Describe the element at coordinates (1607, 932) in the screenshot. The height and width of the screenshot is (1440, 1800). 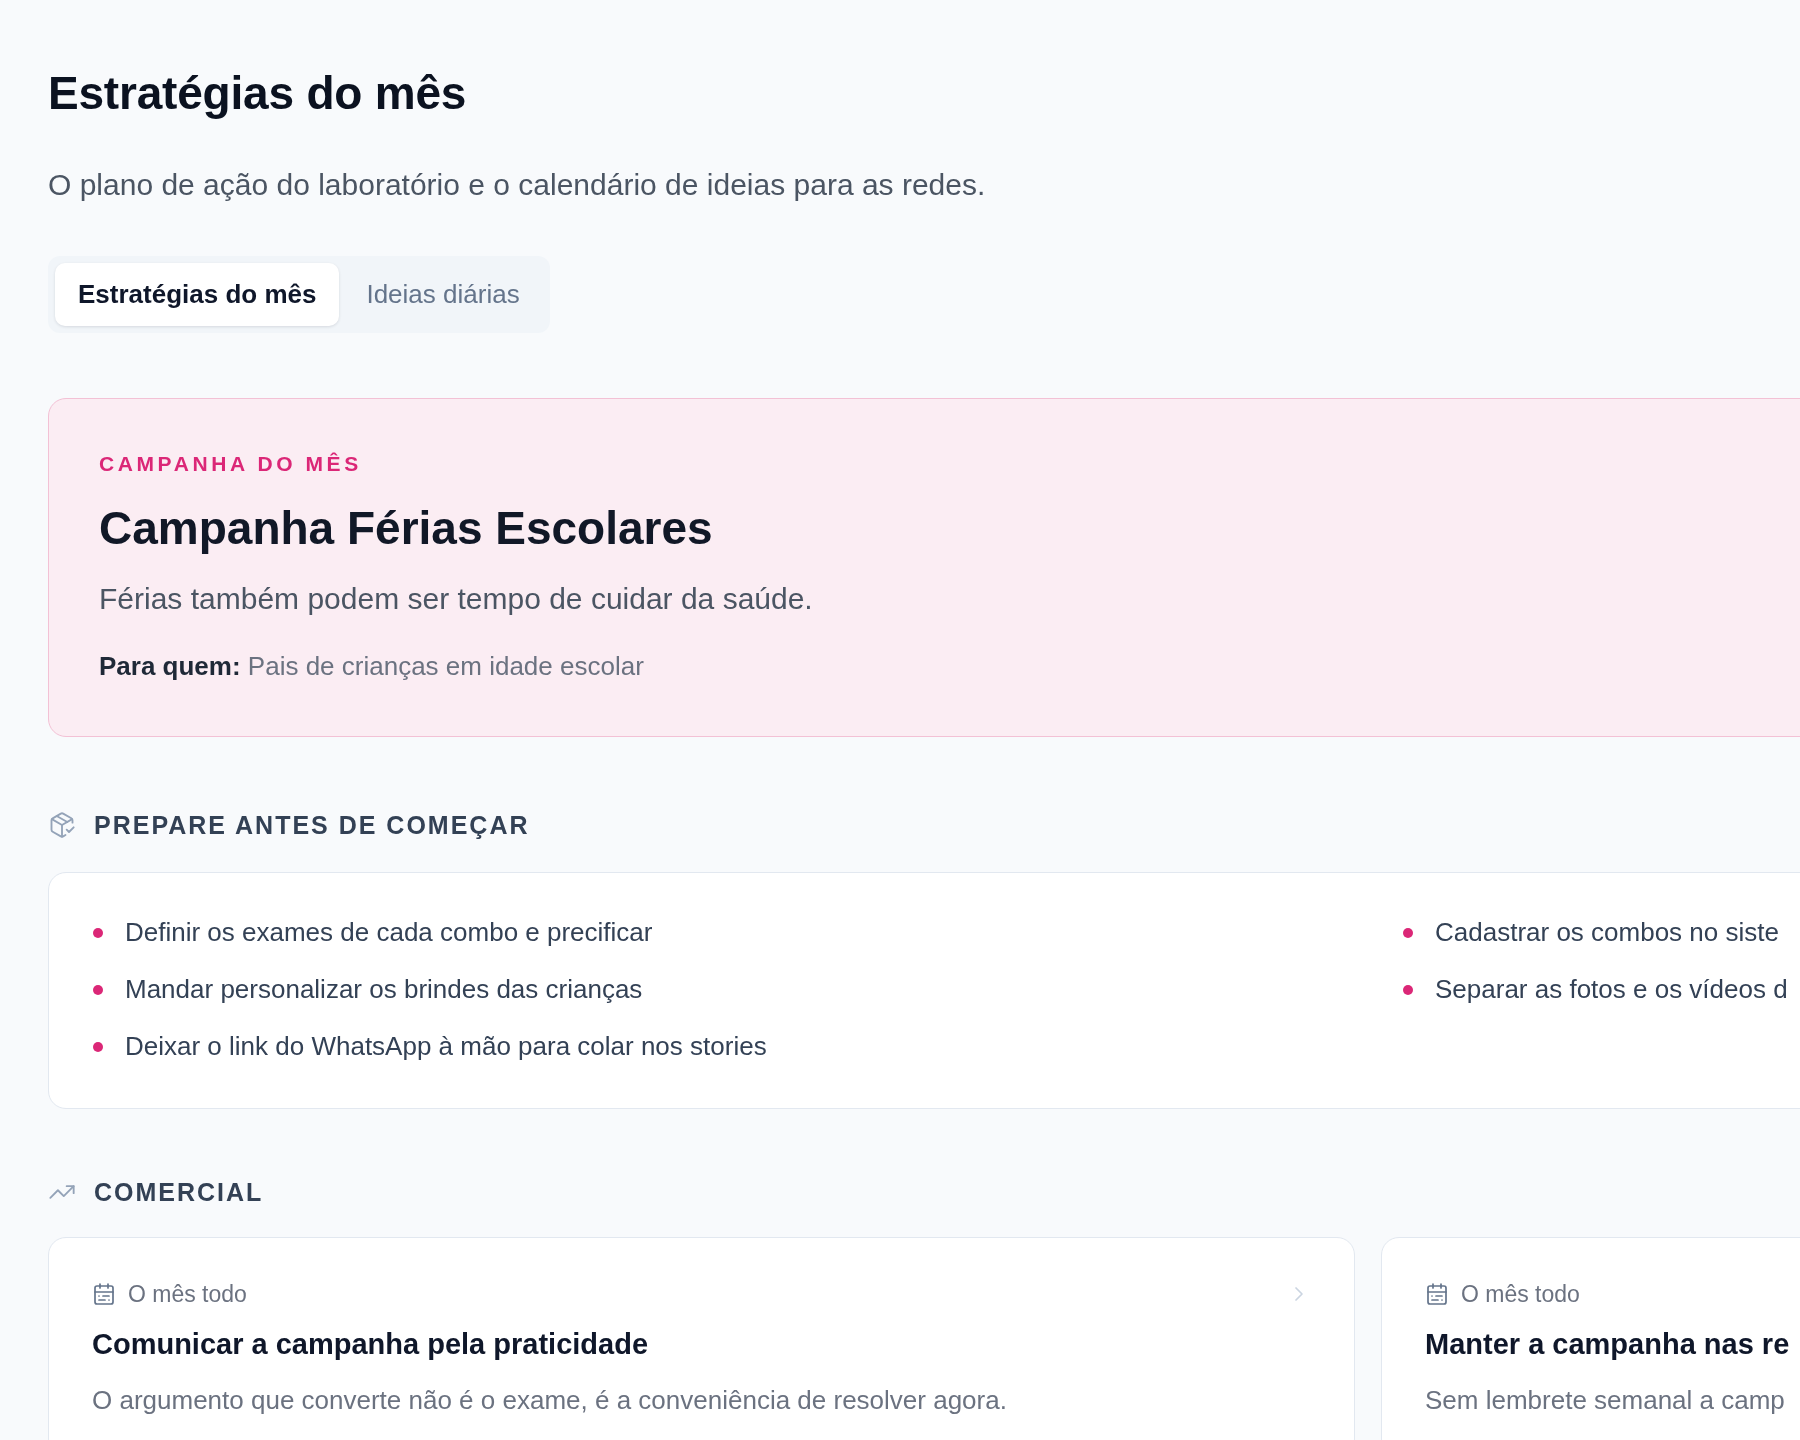
I see `checklist-item: Cadastrar os combos no siste` at that location.